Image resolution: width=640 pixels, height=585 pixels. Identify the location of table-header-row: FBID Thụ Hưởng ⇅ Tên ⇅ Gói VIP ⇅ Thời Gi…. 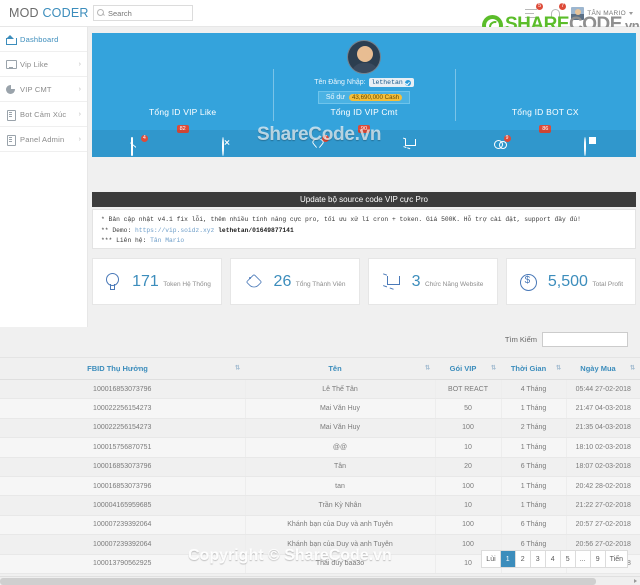
(320, 368).